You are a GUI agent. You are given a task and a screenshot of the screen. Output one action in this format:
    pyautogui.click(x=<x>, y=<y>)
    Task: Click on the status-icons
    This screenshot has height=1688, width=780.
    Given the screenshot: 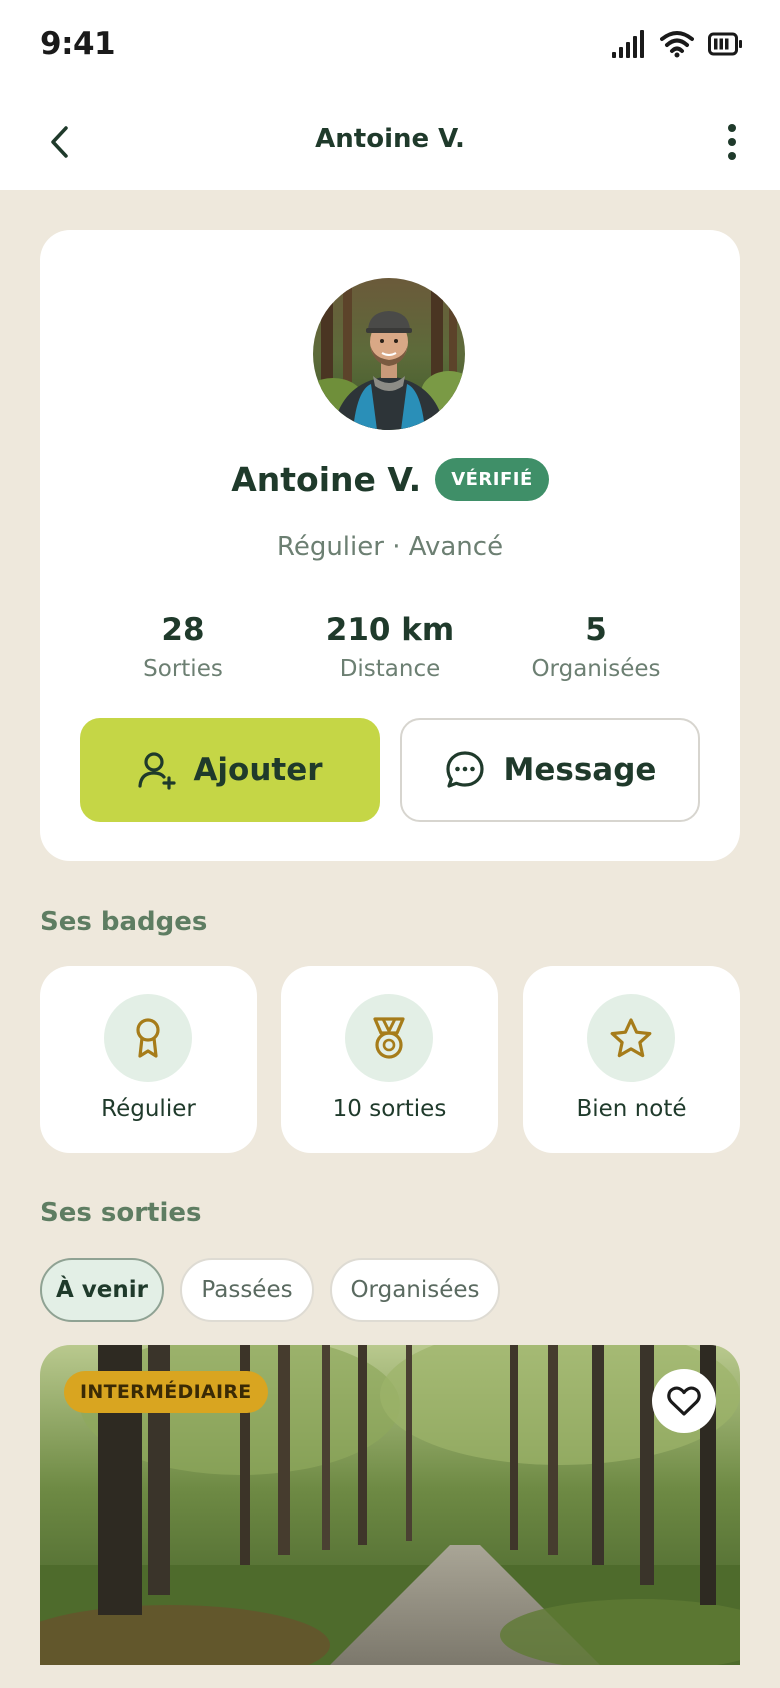 What is the action you would take?
    pyautogui.click(x=677, y=44)
    